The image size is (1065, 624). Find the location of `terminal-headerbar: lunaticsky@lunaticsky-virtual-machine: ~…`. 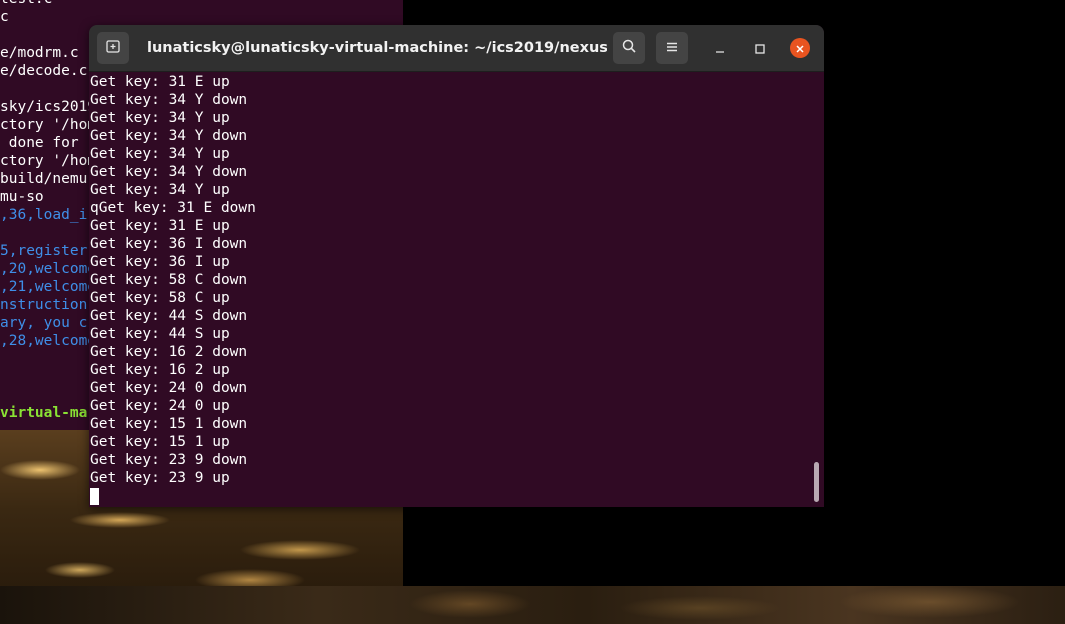

terminal-headerbar: lunaticsky@lunaticsky-virtual-machine: ~… is located at coordinates (456, 48).